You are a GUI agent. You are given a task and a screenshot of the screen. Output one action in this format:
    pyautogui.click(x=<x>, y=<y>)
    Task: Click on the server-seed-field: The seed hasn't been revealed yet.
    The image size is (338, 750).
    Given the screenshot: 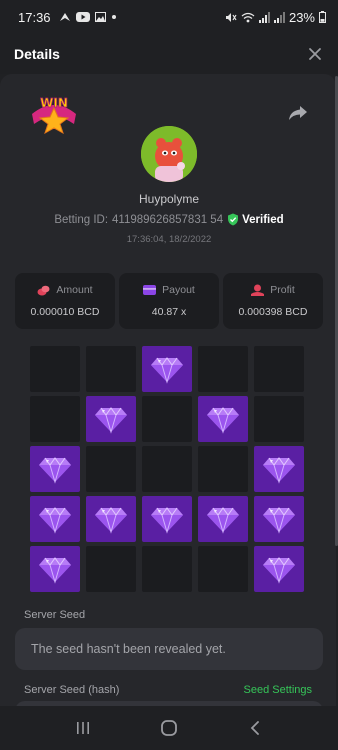 What is the action you would take?
    pyautogui.click(x=169, y=649)
    